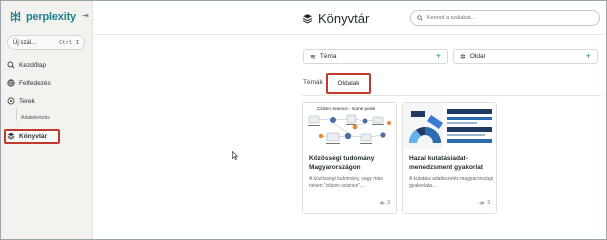 The image size is (607, 240). I want to click on add-topic-icon: +, so click(438, 56).